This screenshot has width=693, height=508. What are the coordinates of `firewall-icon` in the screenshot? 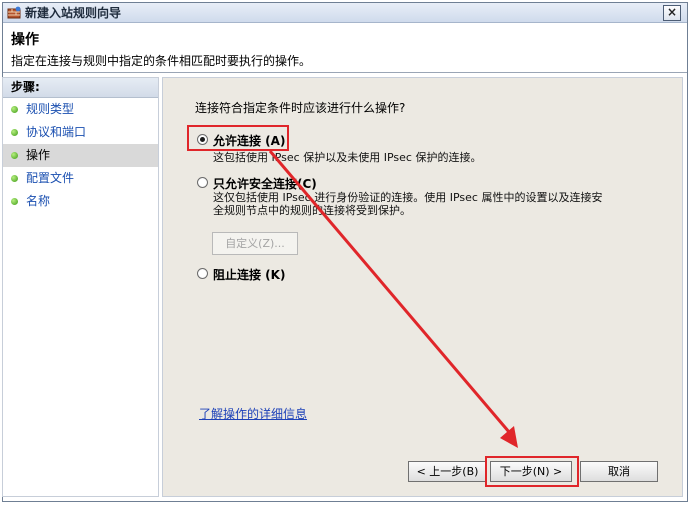 It's located at (14, 12).